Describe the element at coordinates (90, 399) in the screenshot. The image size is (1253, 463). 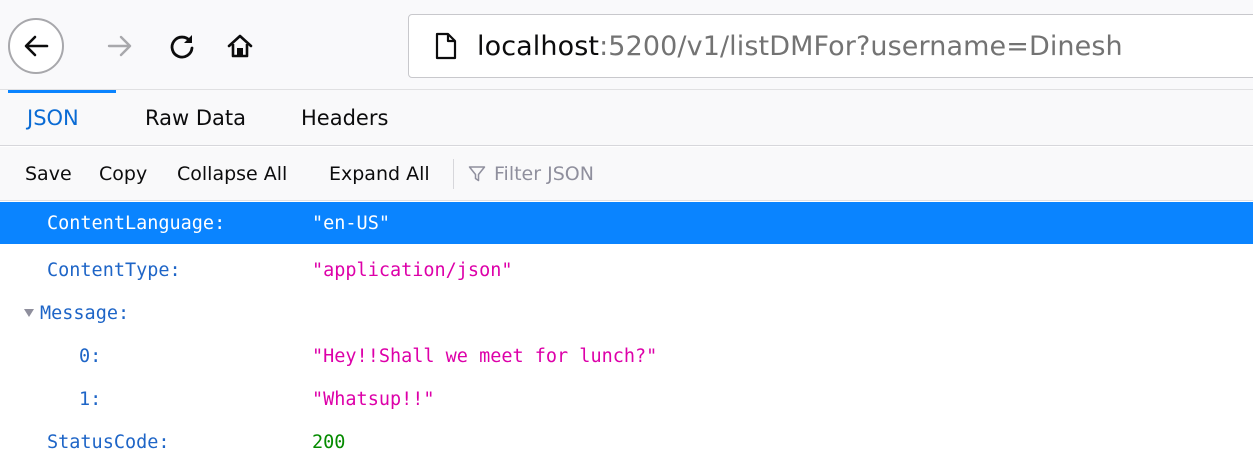
I see `tree-key: 1:` at that location.